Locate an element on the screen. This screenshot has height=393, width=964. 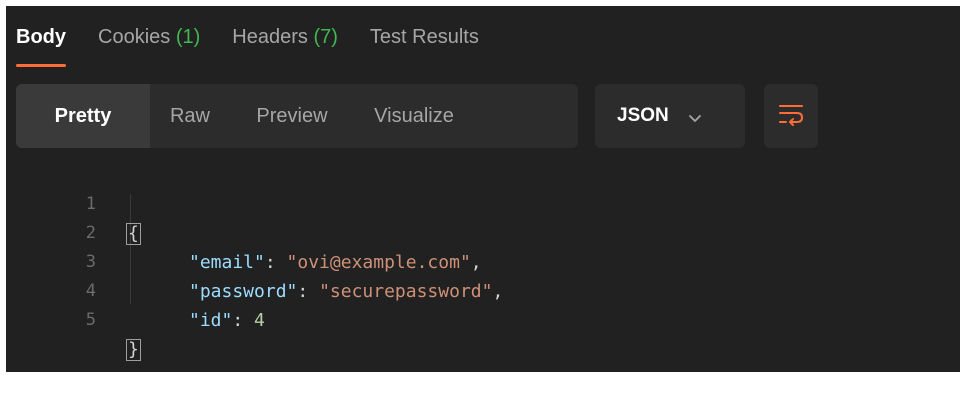
language-select-value: JSON is located at coordinates (643, 115).